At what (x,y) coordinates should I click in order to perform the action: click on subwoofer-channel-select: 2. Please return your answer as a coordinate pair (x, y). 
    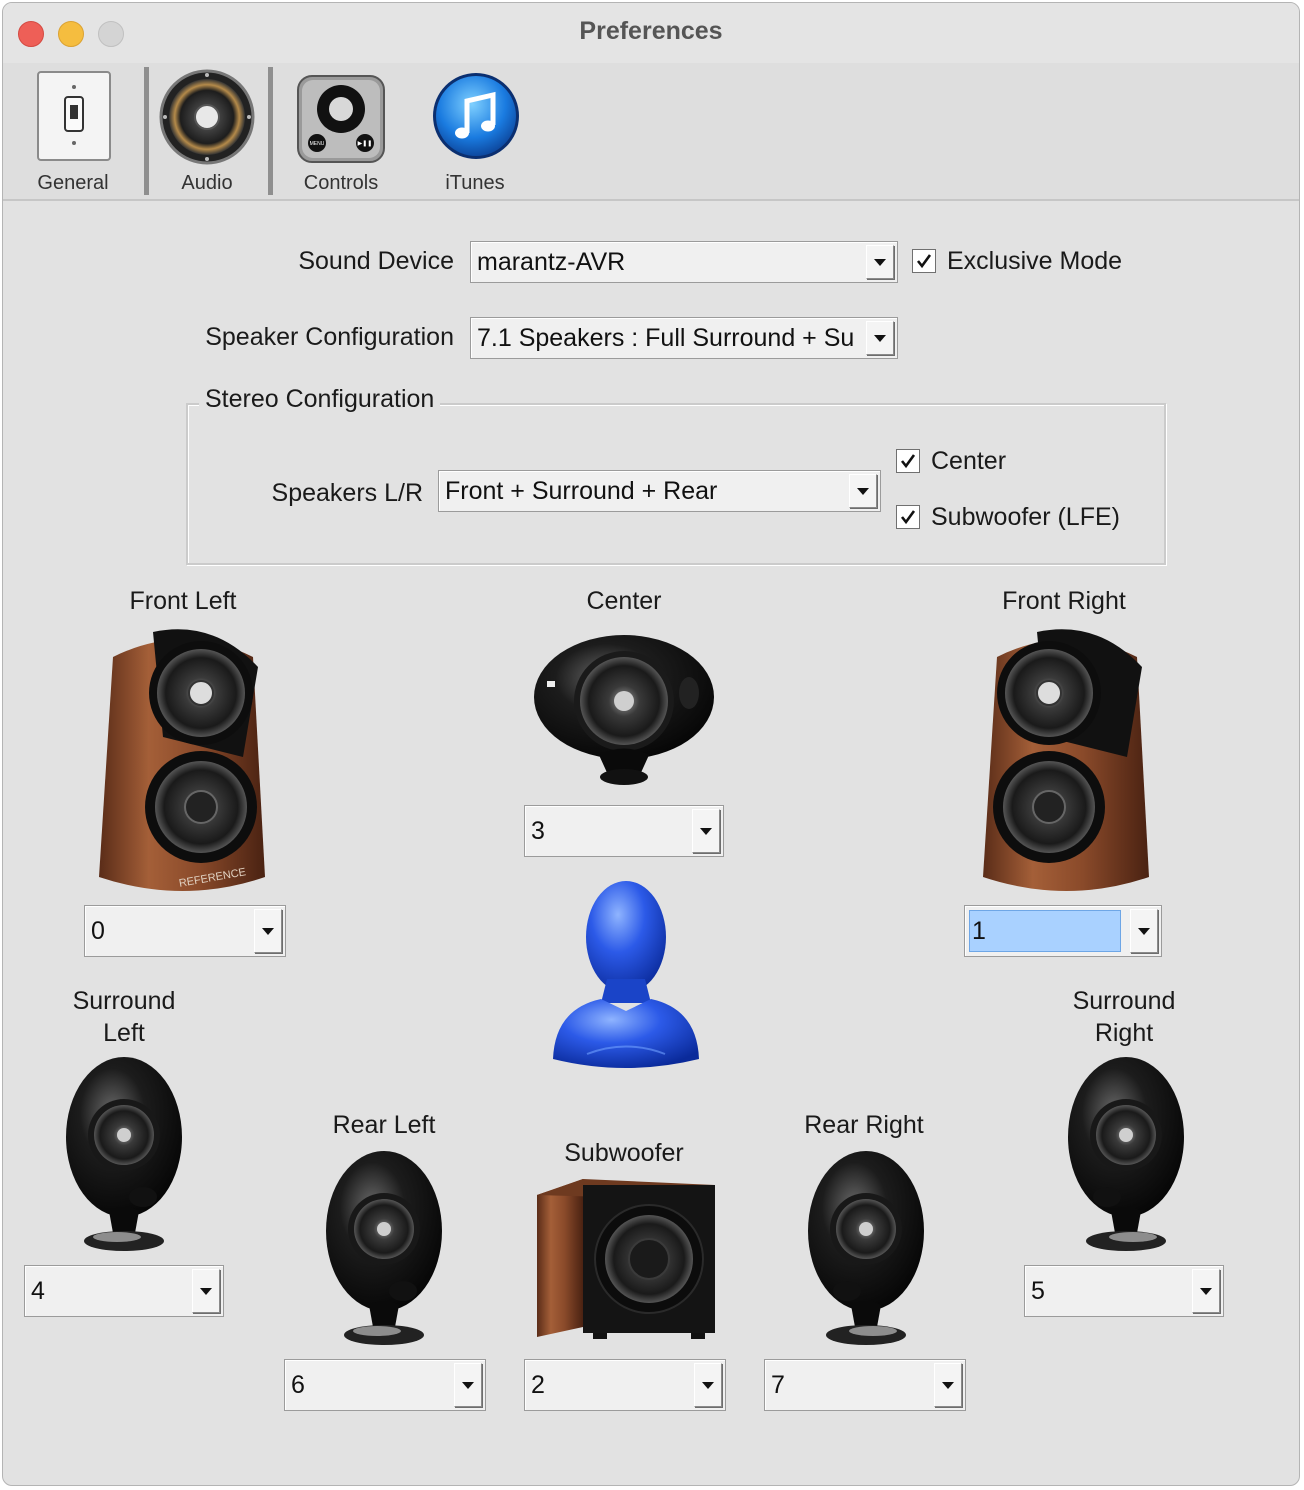
    Looking at the image, I should click on (625, 1385).